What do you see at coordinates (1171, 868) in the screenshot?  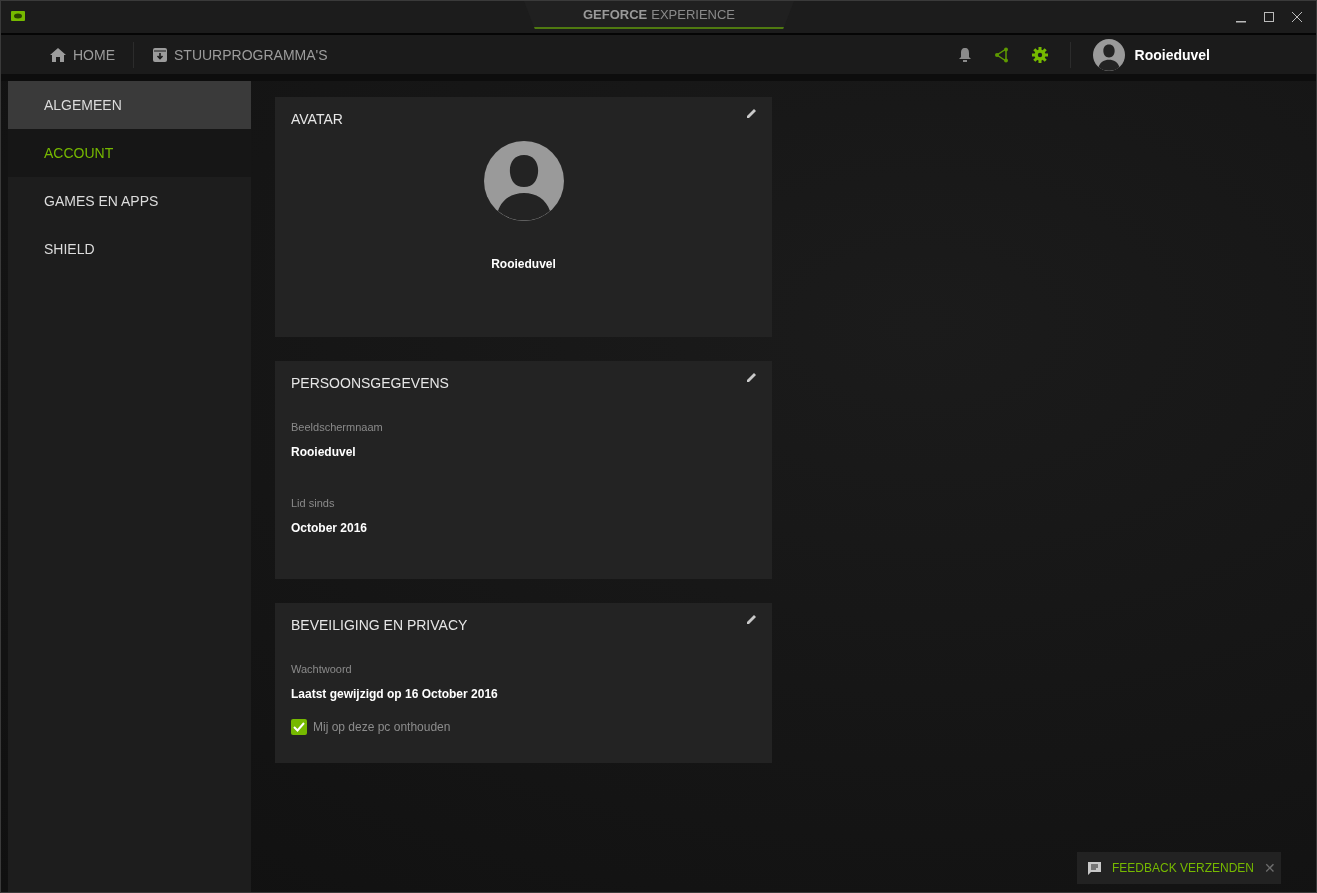 I see `feedback-button: FEEDBACK VERZENDEN` at bounding box center [1171, 868].